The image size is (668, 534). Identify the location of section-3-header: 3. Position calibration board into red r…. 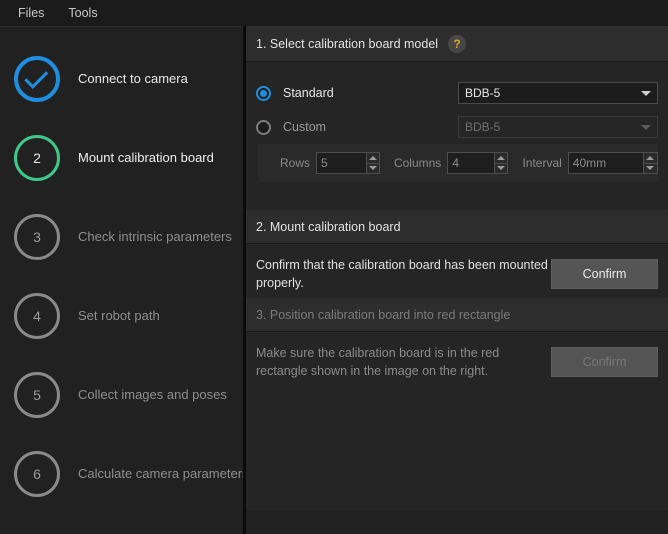
(457, 315).